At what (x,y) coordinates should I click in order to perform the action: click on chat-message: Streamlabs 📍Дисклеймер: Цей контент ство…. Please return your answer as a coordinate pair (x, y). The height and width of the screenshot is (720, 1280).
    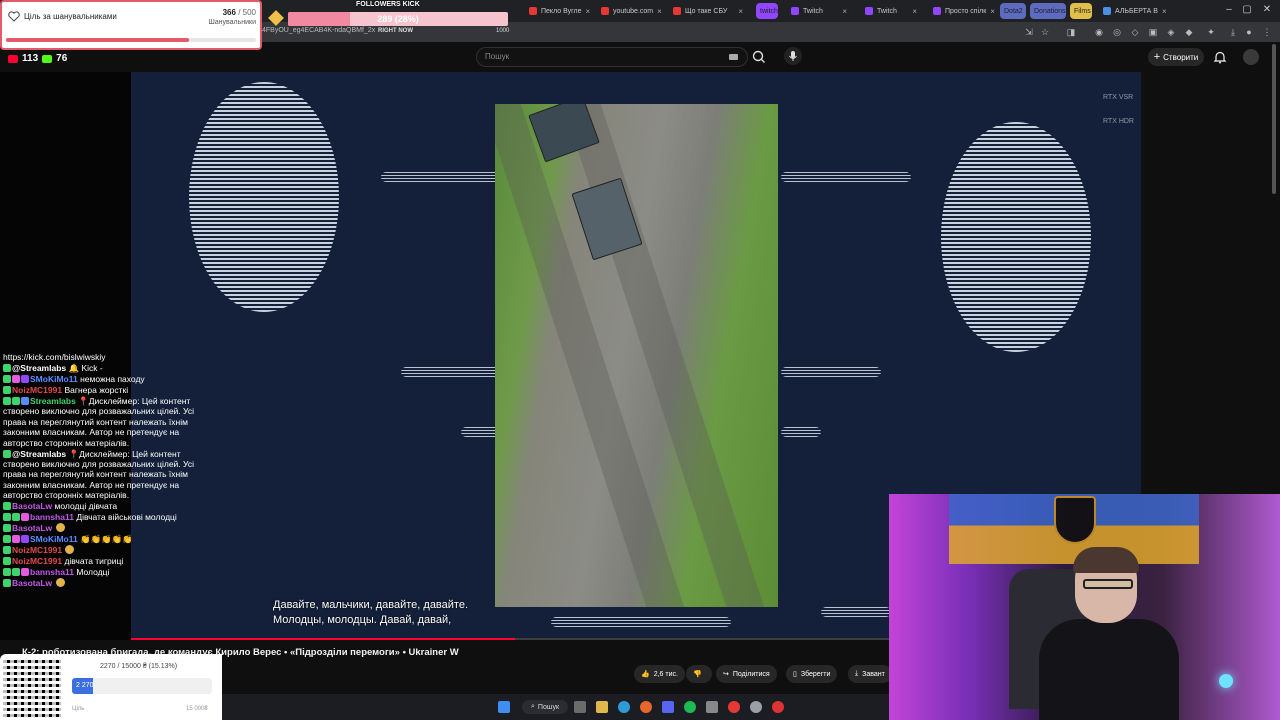
    Looking at the image, I should click on (110, 422).